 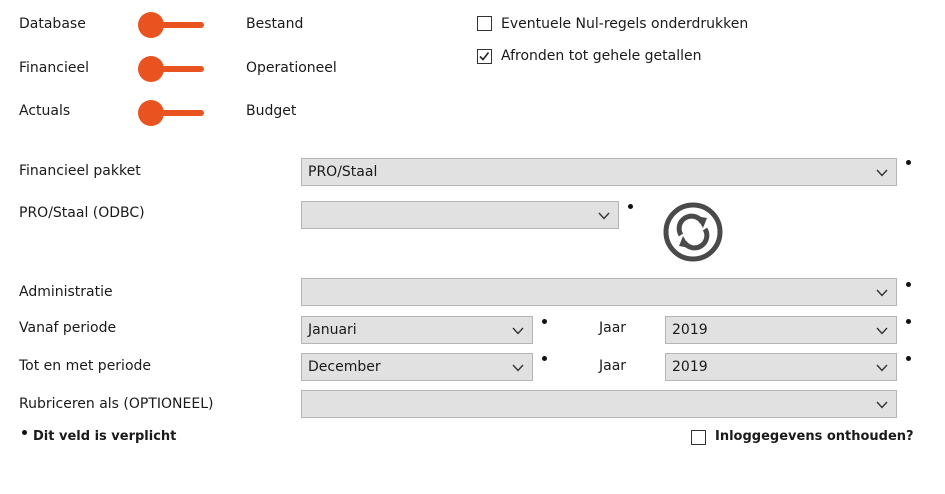 What do you see at coordinates (599, 172) in the screenshot?
I see `package-select: PRO/Staal` at bounding box center [599, 172].